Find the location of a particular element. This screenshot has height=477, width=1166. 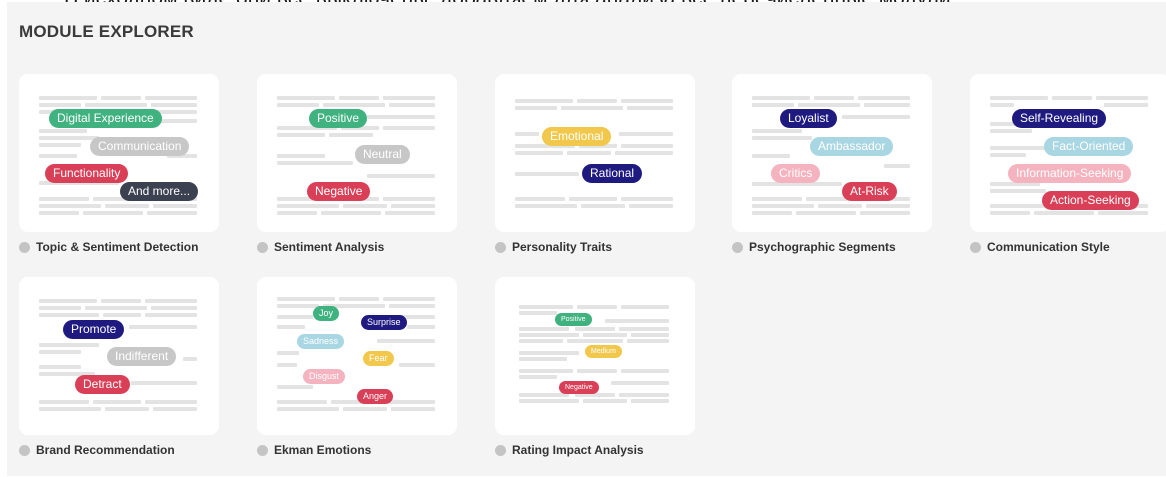

module-label: Rating Impact Analysis is located at coordinates (578, 450).